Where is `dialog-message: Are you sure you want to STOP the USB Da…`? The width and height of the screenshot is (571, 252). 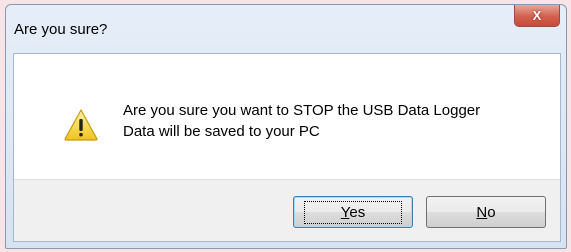 dialog-message: Are you sure you want to STOP the USB Da… is located at coordinates (301, 121).